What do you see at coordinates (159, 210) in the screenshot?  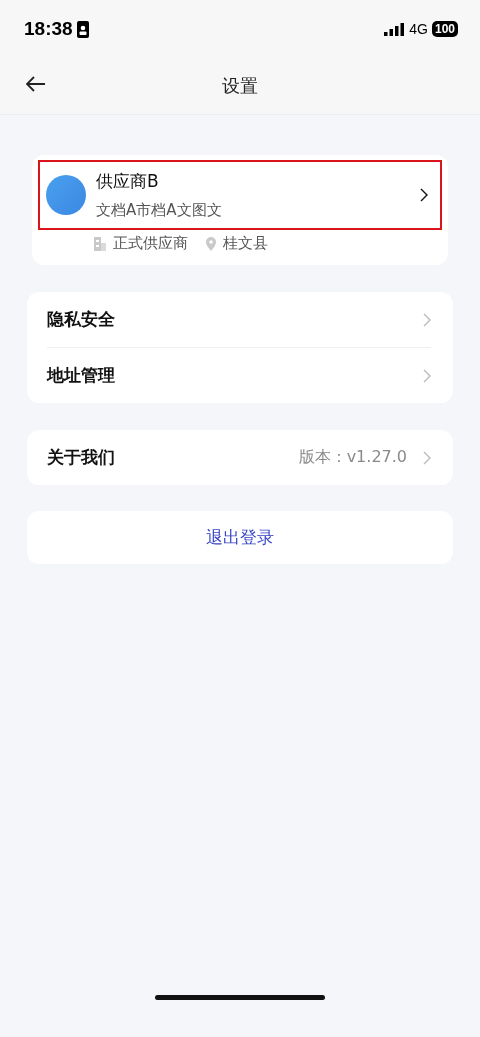 I see `supplier-address: 文档A市档A文图文` at bounding box center [159, 210].